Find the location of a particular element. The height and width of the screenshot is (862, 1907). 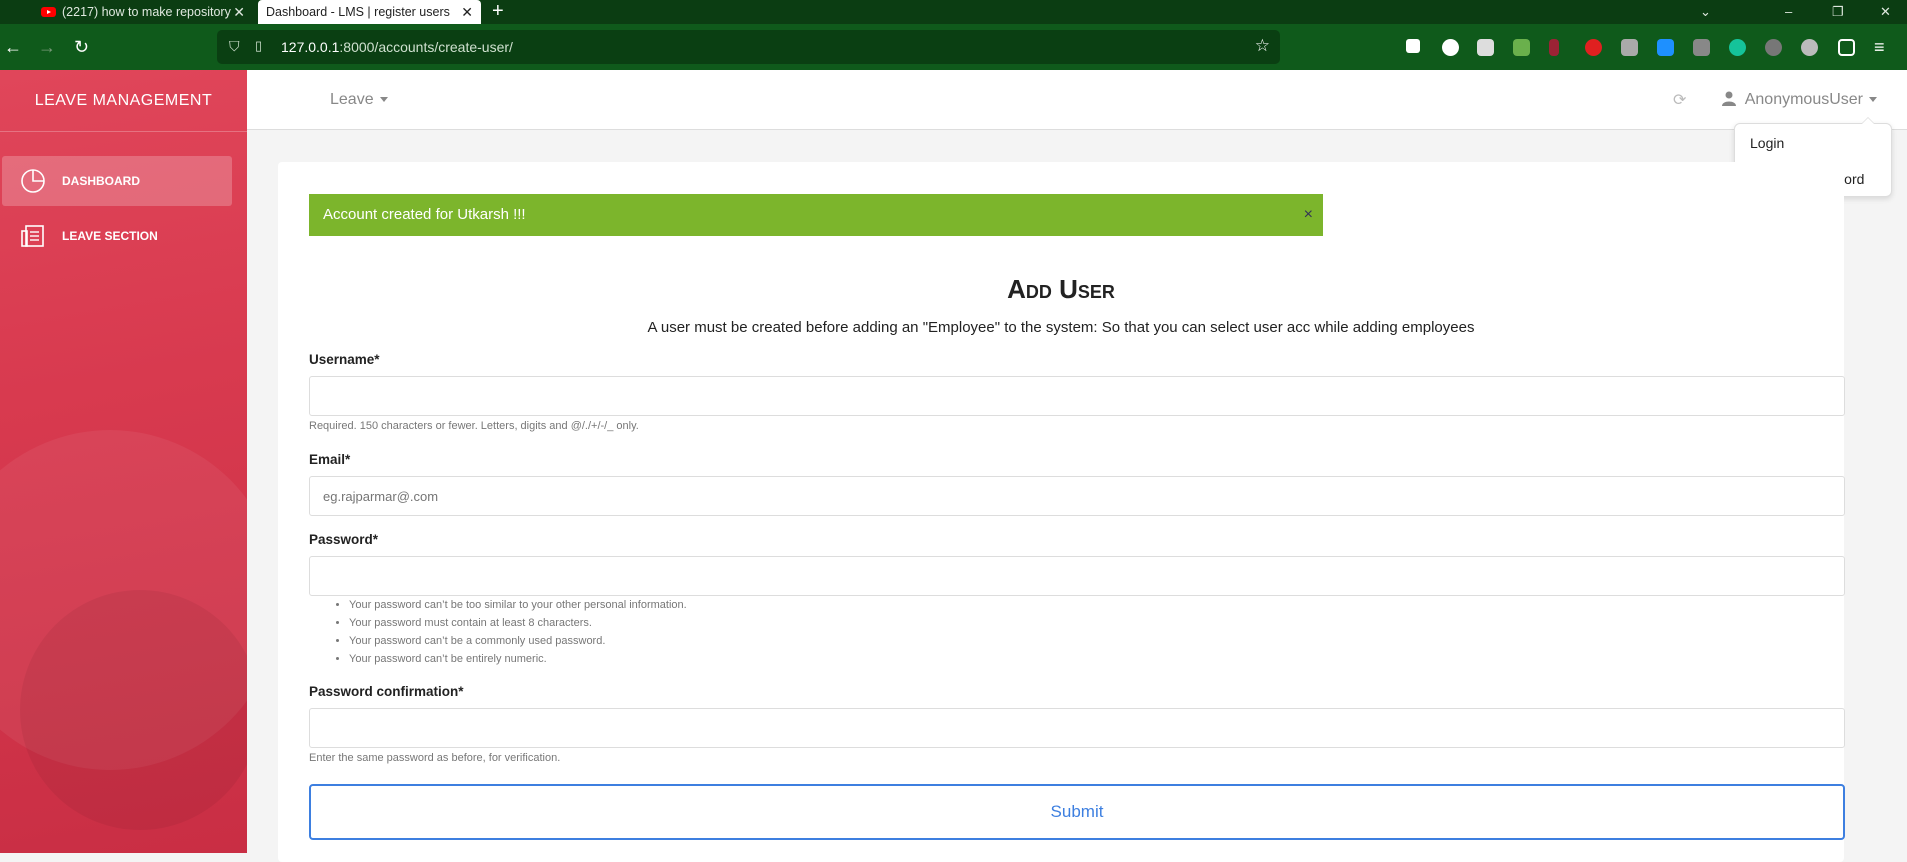

password-rule: Your password can’t be entirely numeric. is located at coordinates (518, 659).